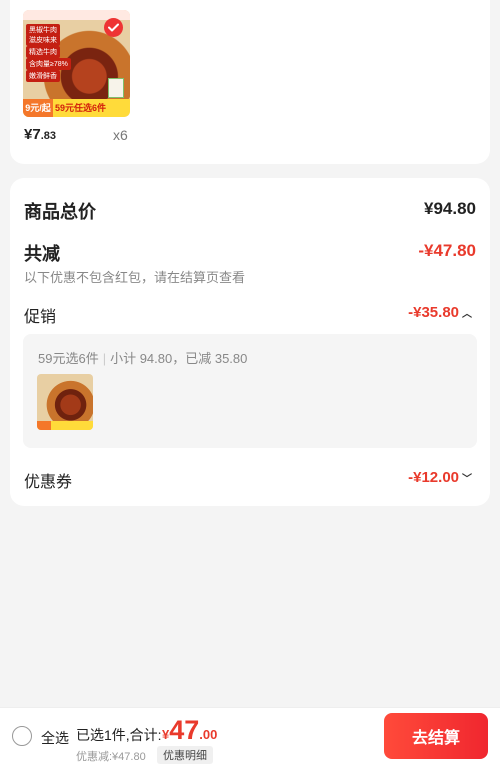  What do you see at coordinates (111, 757) in the screenshot?
I see `discount-note: 优惠减:¥47.80` at bounding box center [111, 757].